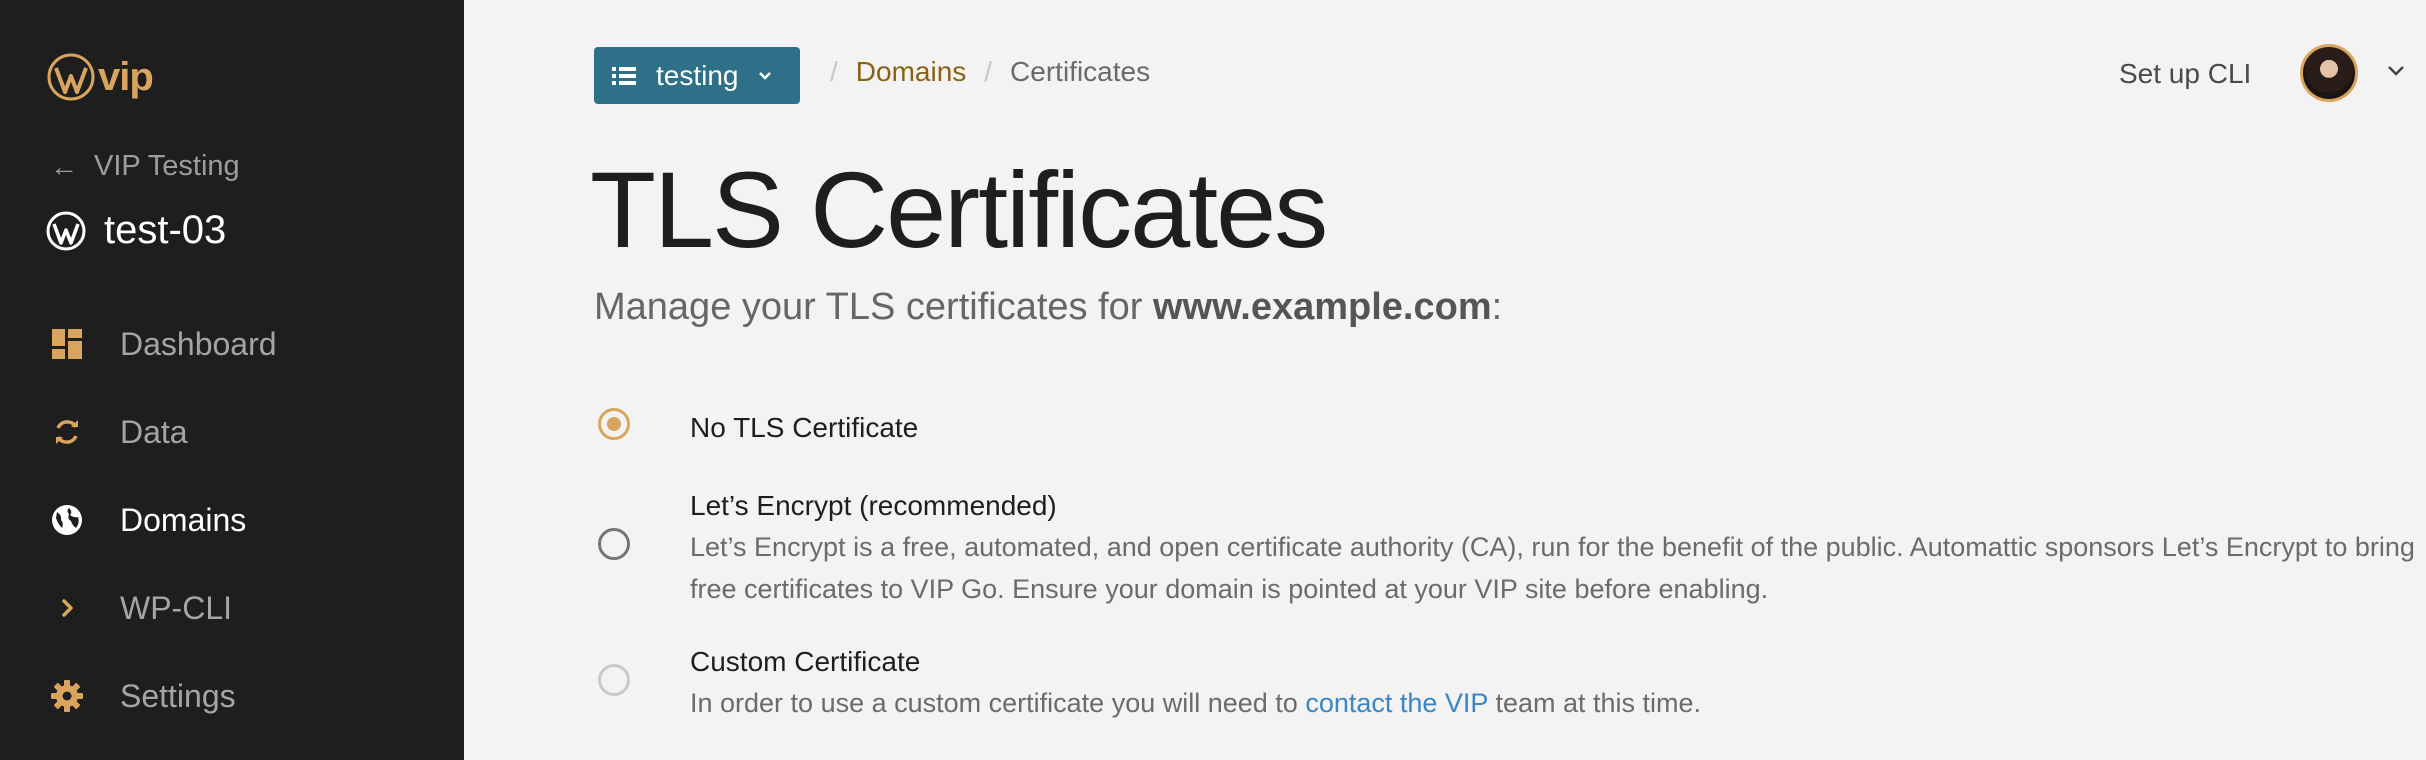 The width and height of the screenshot is (2426, 760). Describe the element at coordinates (66, 231) in the screenshot. I see `wordpress-icon` at that location.